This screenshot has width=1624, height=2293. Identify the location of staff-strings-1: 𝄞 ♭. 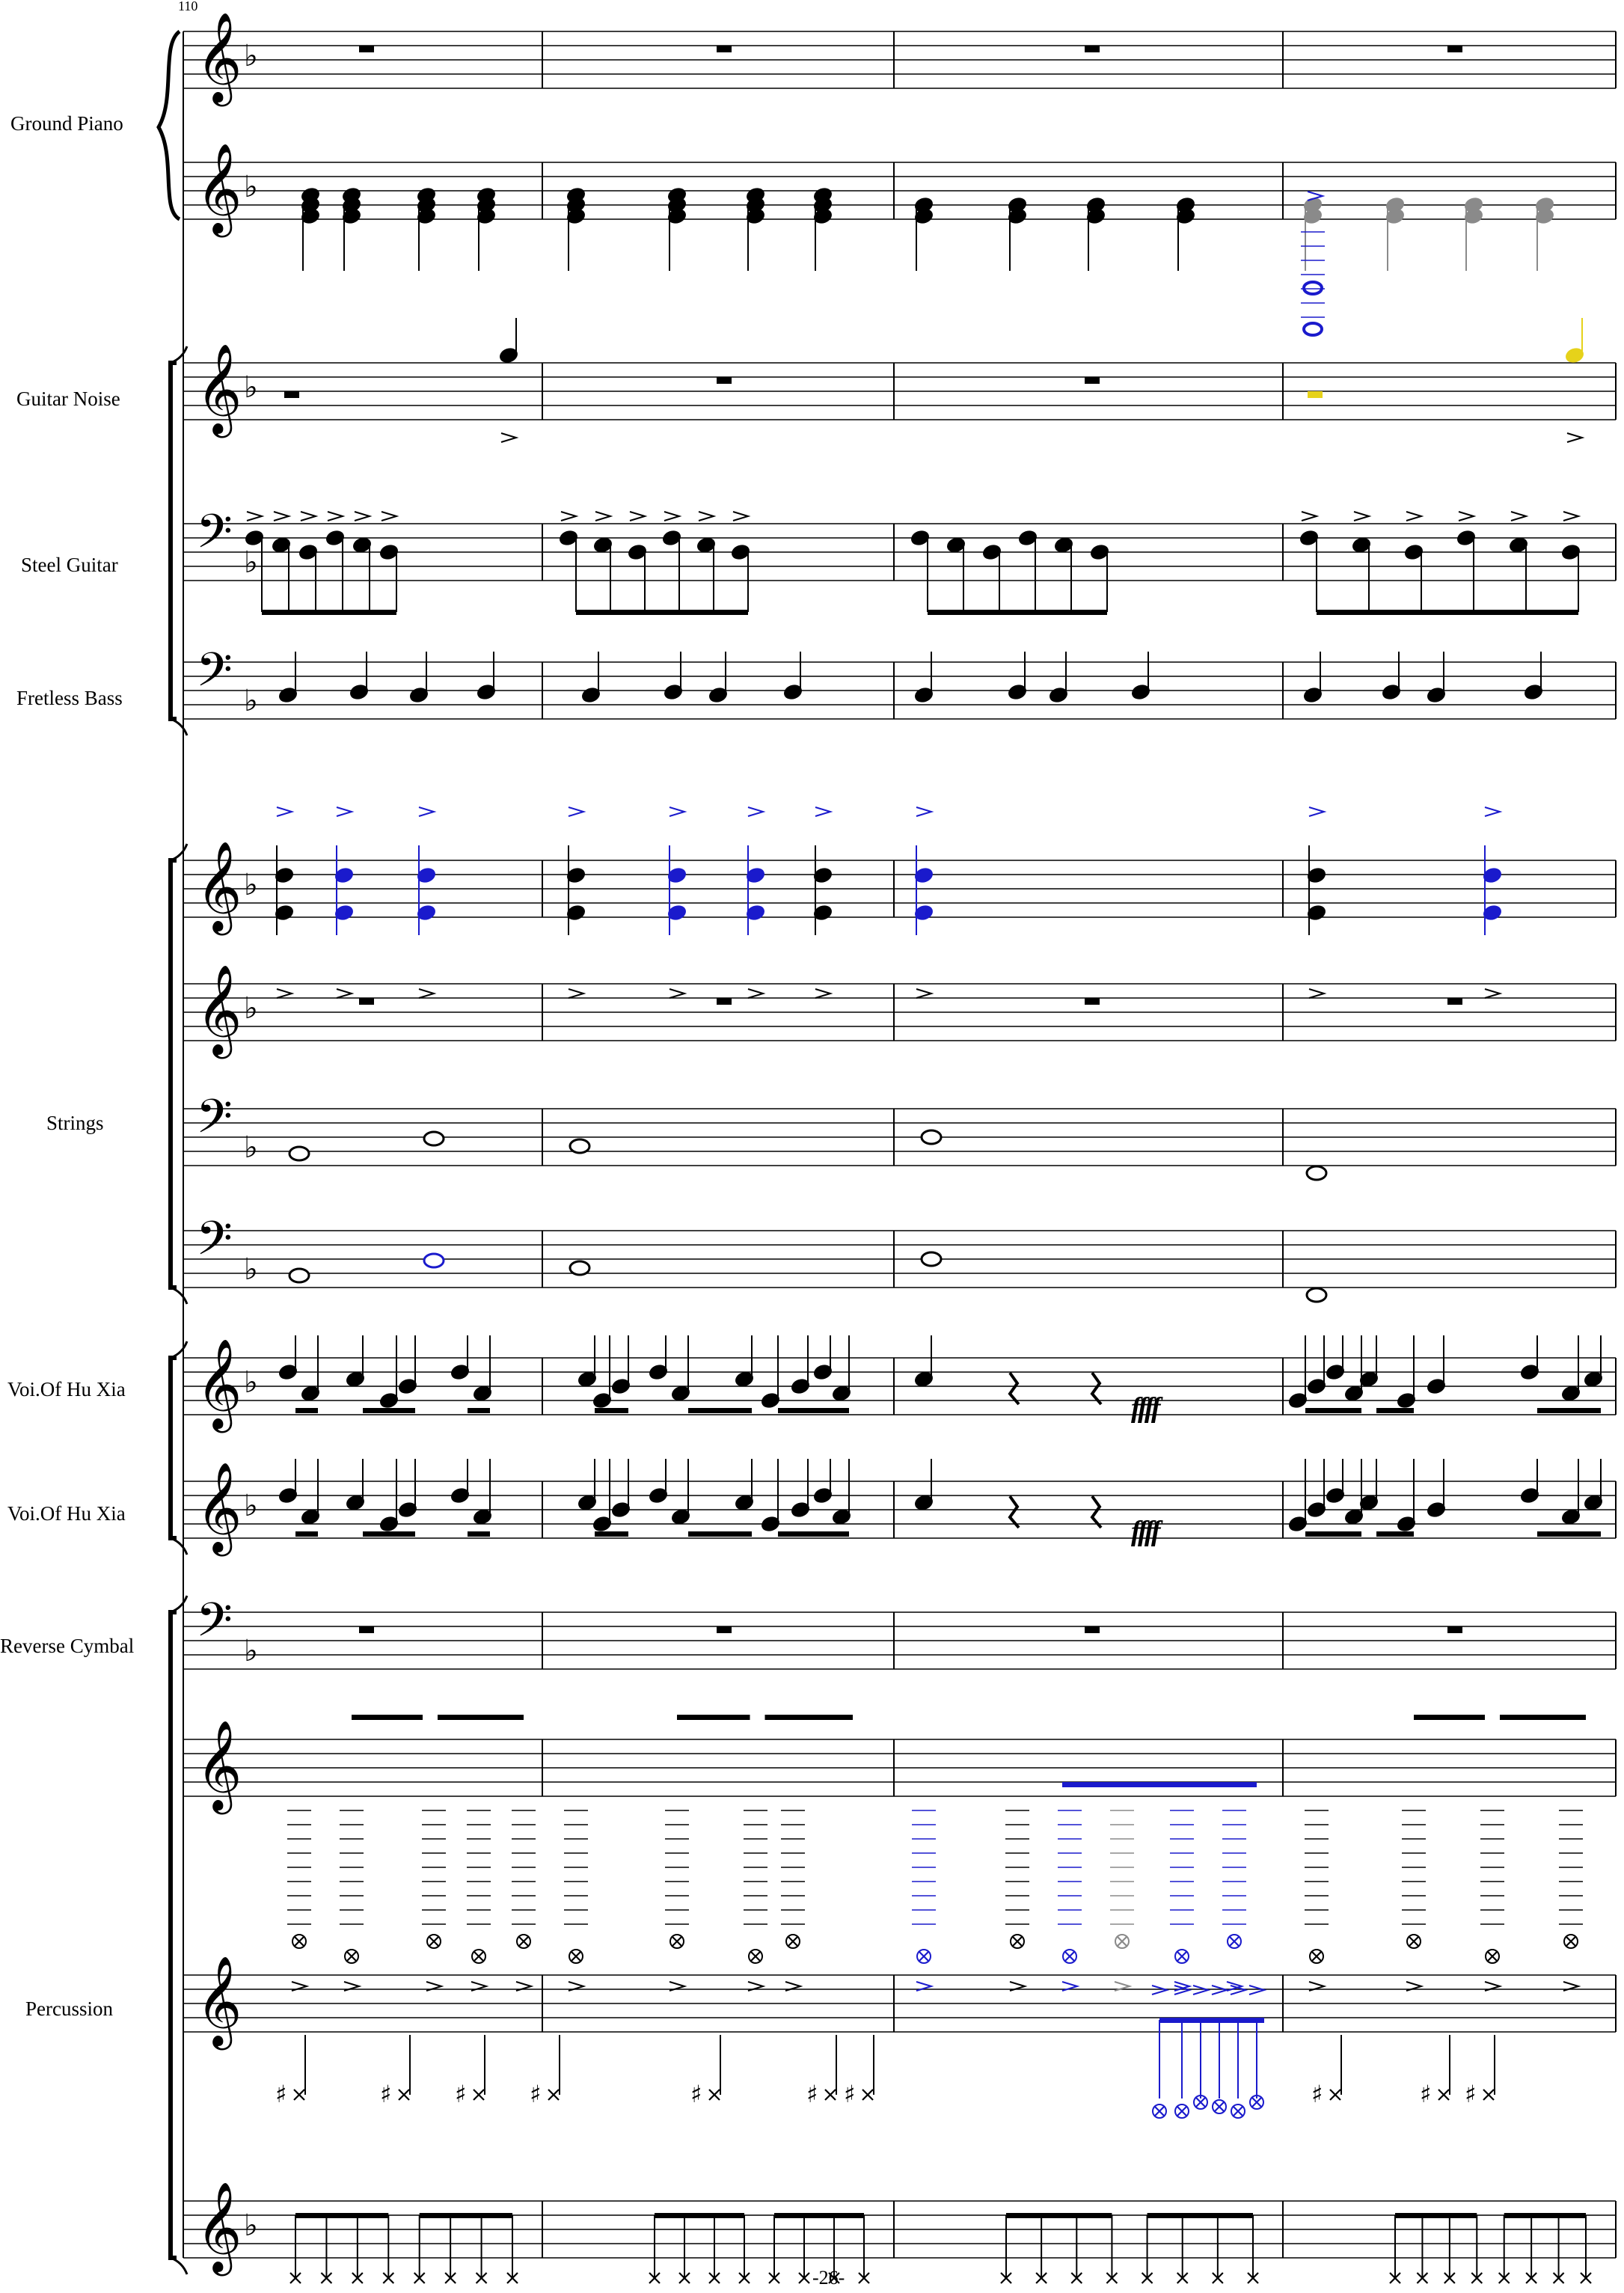
(900, 887).